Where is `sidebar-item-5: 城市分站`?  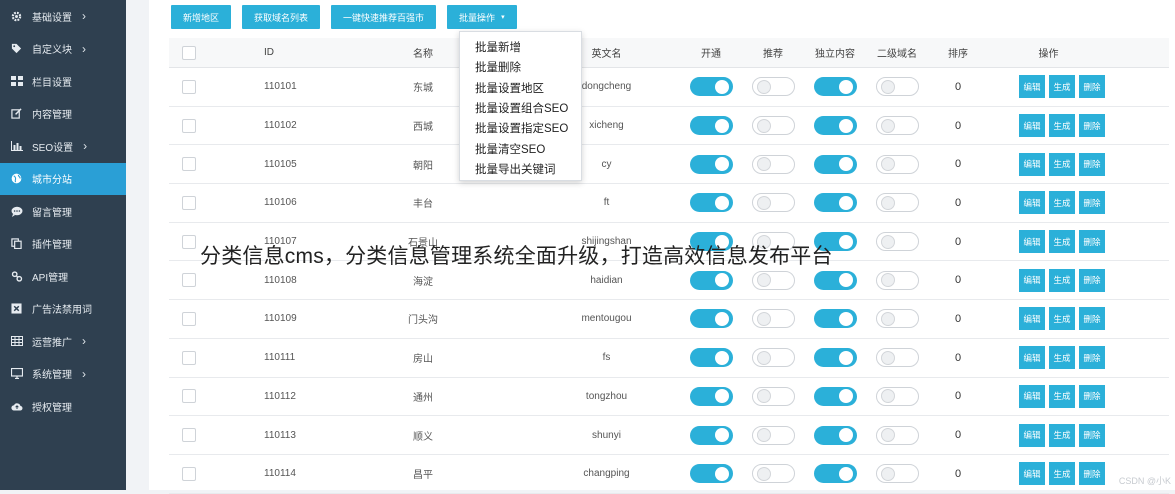 sidebar-item-5: 城市分站 is located at coordinates (63, 178).